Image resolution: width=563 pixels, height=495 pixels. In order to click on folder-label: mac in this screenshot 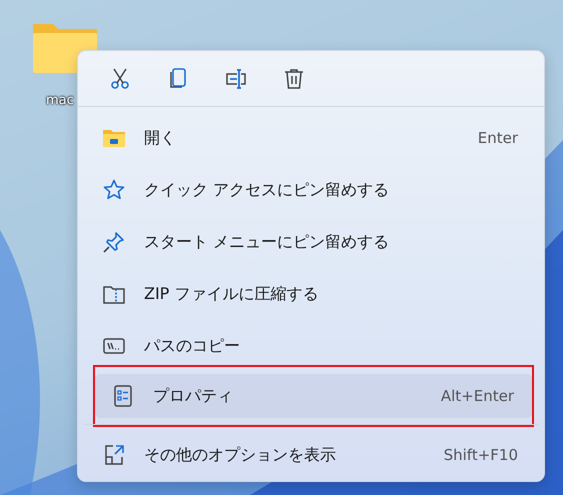, I will do `click(60, 100)`.